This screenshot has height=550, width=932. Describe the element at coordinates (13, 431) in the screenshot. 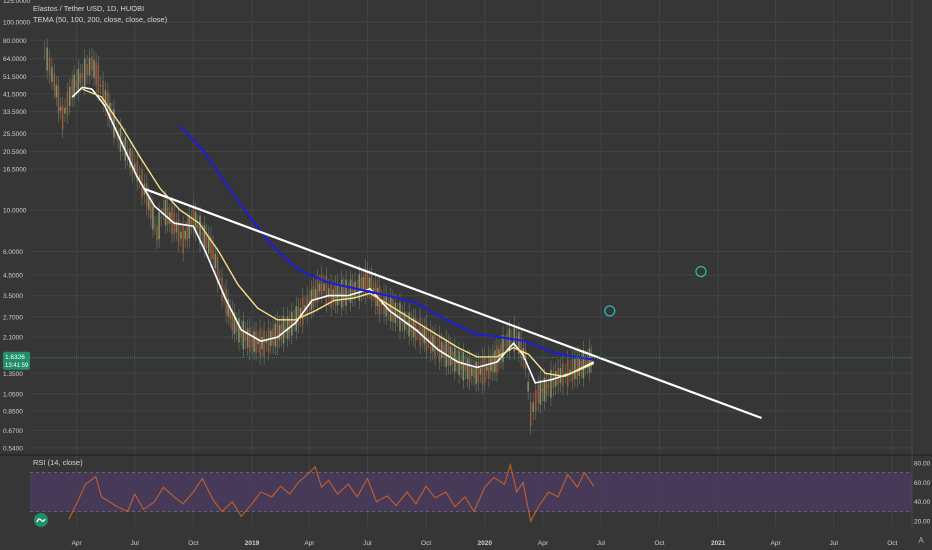

I see `price-tick-label: 0.6700` at that location.